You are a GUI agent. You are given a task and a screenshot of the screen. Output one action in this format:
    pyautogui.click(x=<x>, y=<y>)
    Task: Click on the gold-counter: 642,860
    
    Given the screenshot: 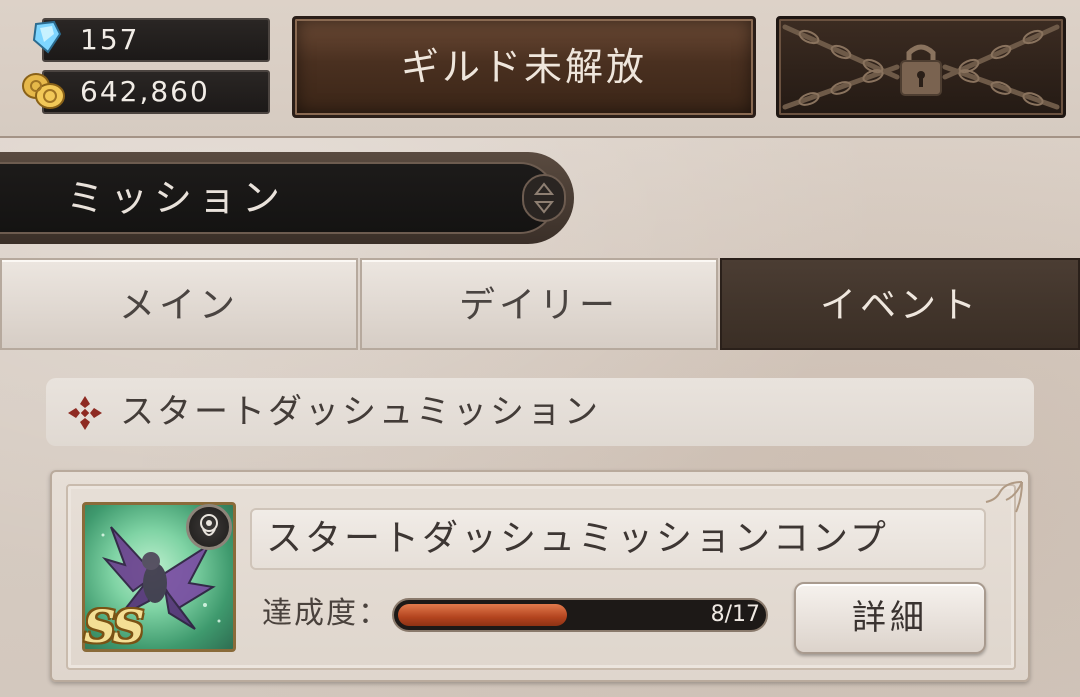 What is the action you would take?
    pyautogui.click(x=156, y=92)
    